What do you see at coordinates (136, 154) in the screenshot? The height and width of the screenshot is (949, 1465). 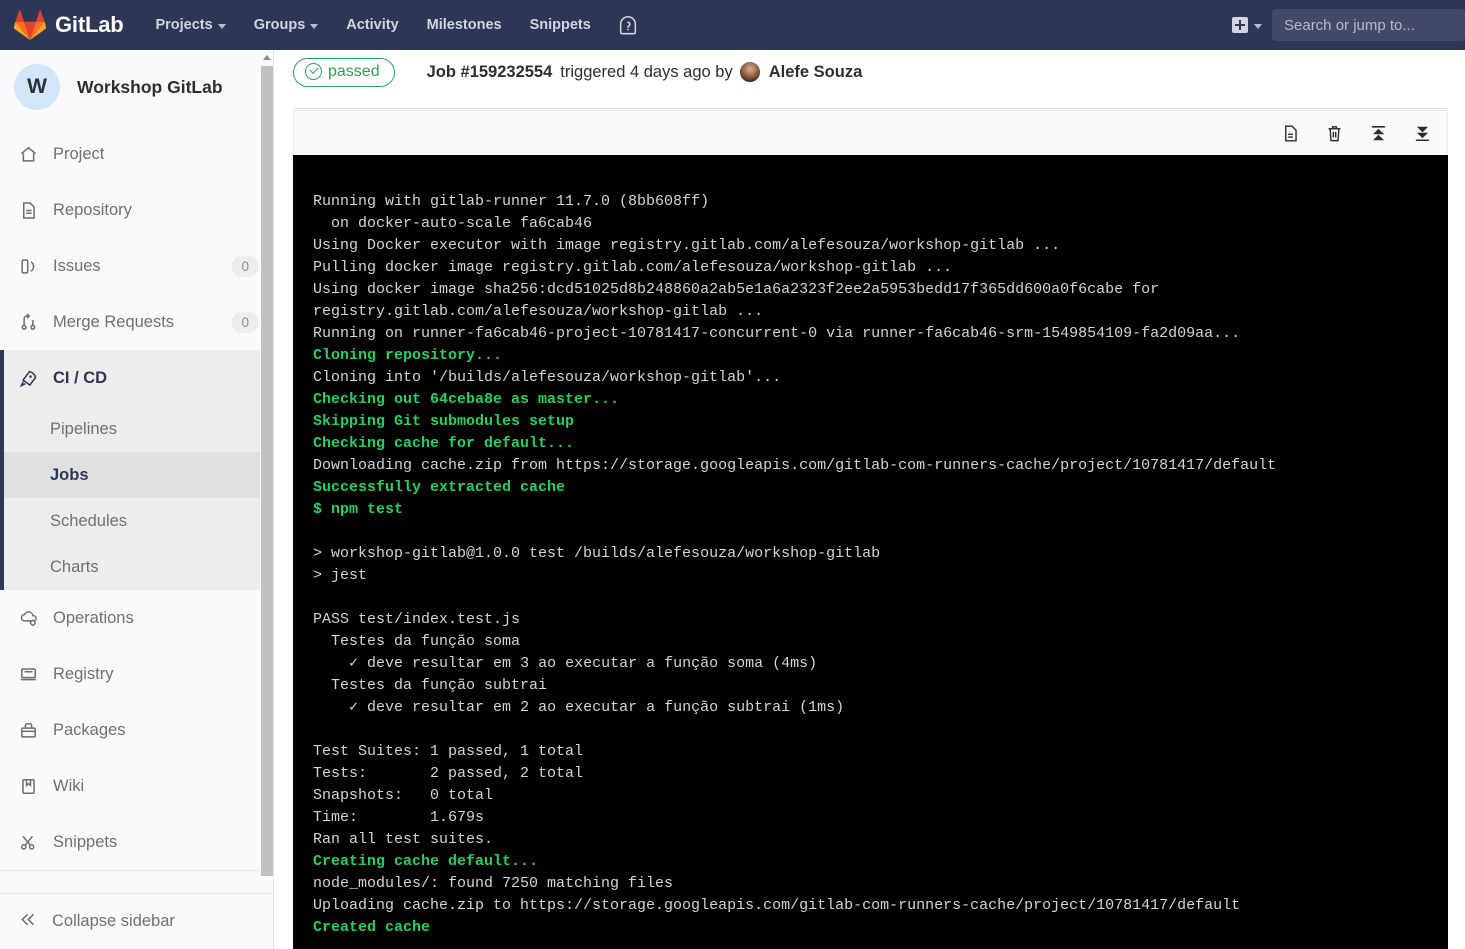 I see `sidebar-item-project: Project` at bounding box center [136, 154].